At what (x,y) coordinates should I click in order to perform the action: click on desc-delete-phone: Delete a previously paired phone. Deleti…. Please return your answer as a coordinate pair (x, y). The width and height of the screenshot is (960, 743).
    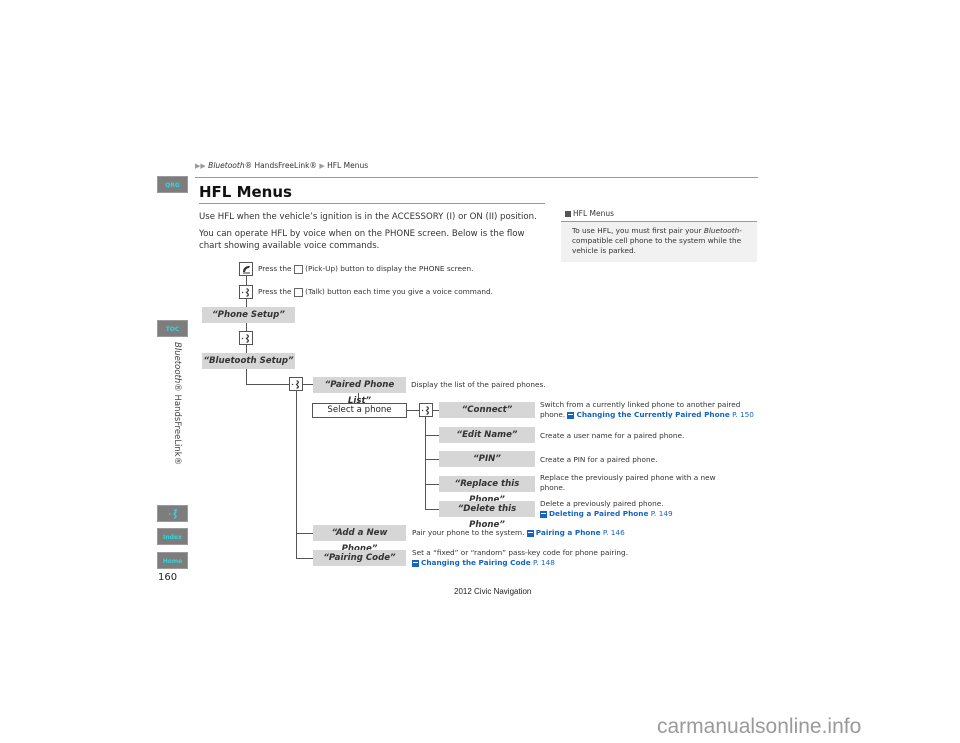
    Looking at the image, I should click on (640, 509).